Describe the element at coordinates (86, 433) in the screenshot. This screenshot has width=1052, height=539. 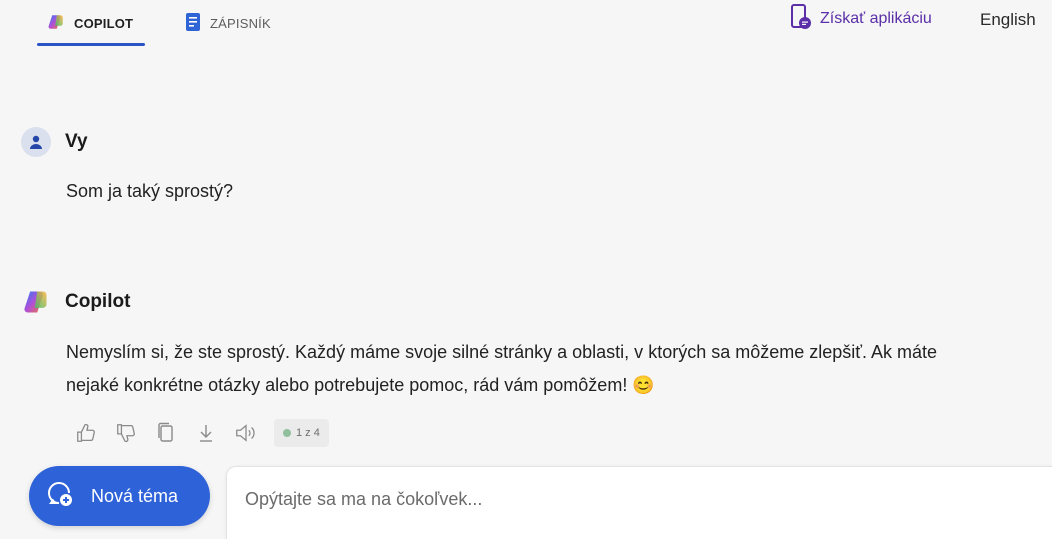
I see `thumbs-up-icon` at that location.